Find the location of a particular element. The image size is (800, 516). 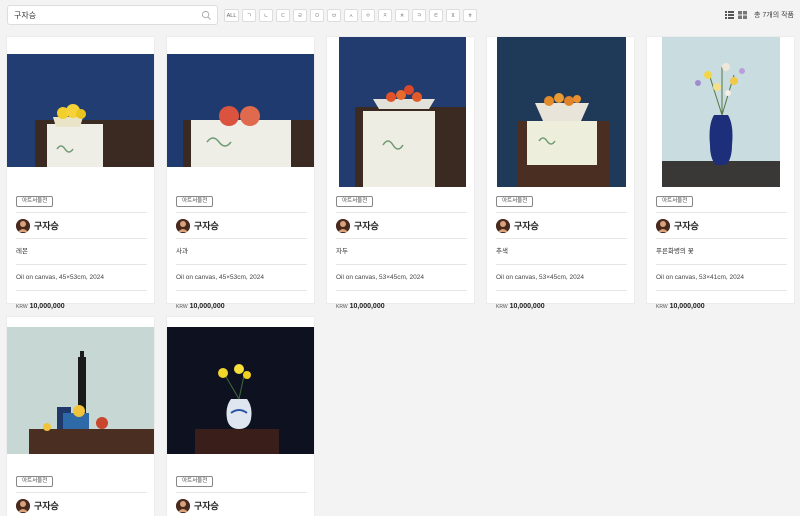

filter-chip: ㅁ is located at coordinates (317, 15).